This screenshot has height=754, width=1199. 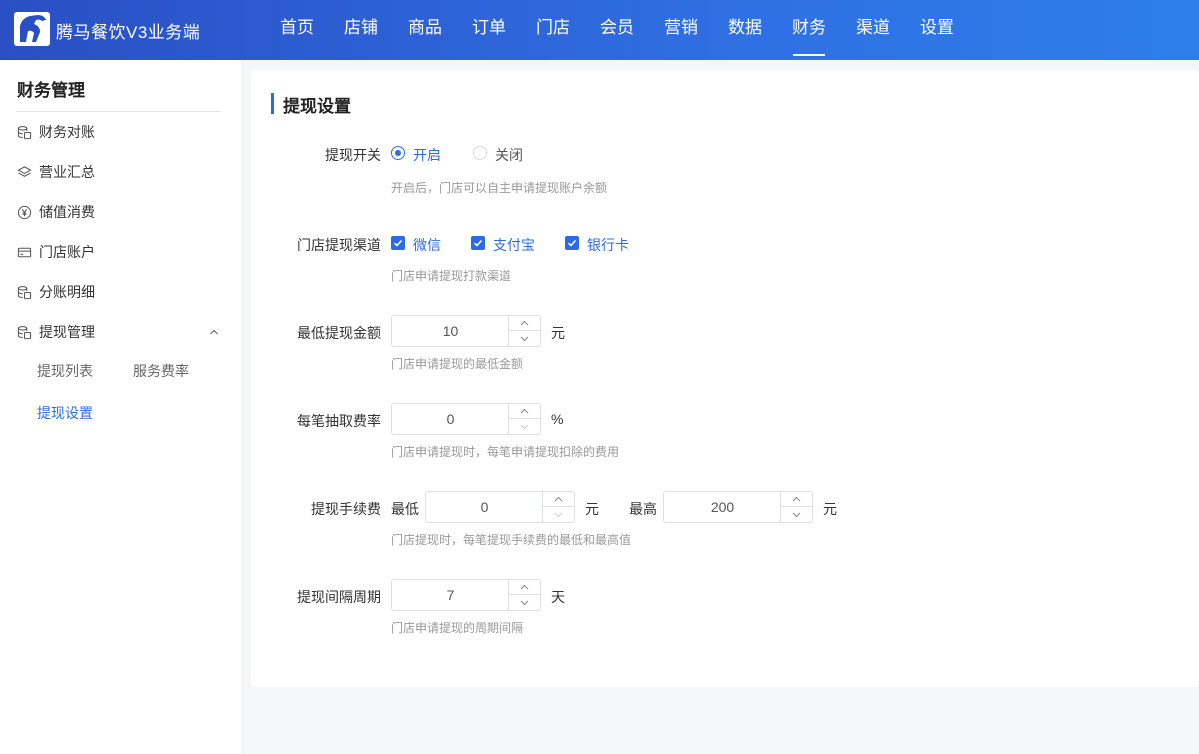 I want to click on checkbox-wechat, so click(x=398, y=243).